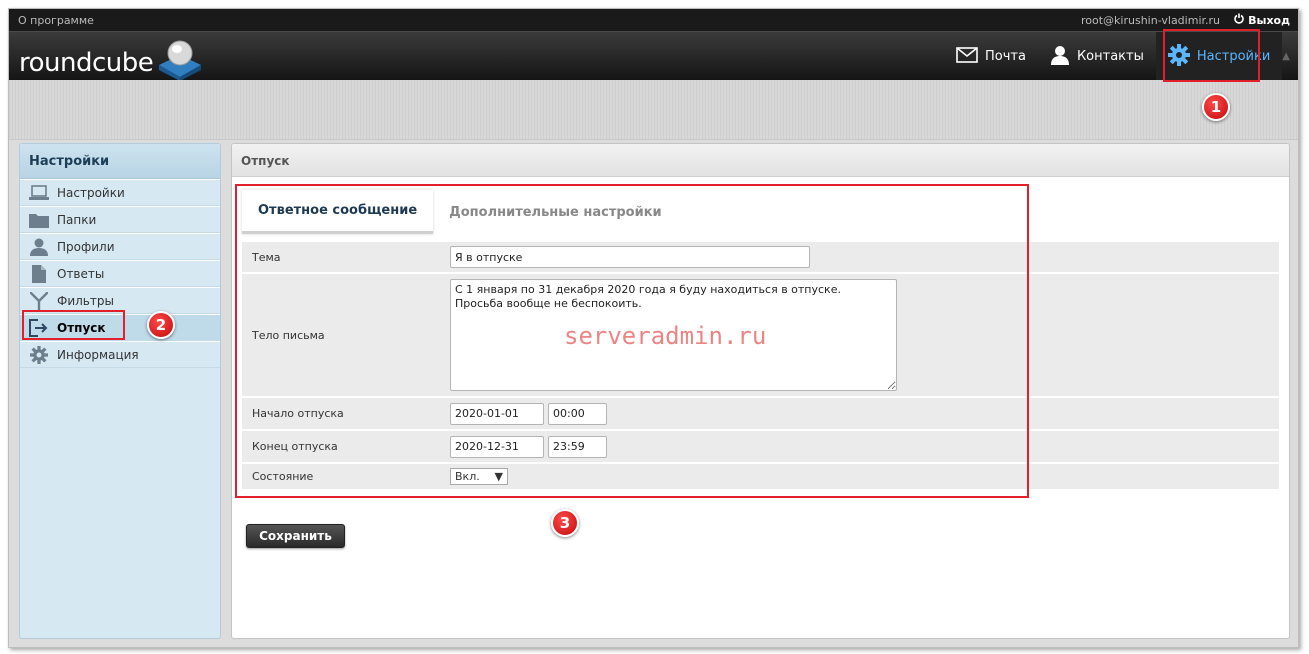 The width and height of the screenshot is (1309, 654). I want to click on main-nav: Почта Контакты Настройки ▲, so click(1121, 56).